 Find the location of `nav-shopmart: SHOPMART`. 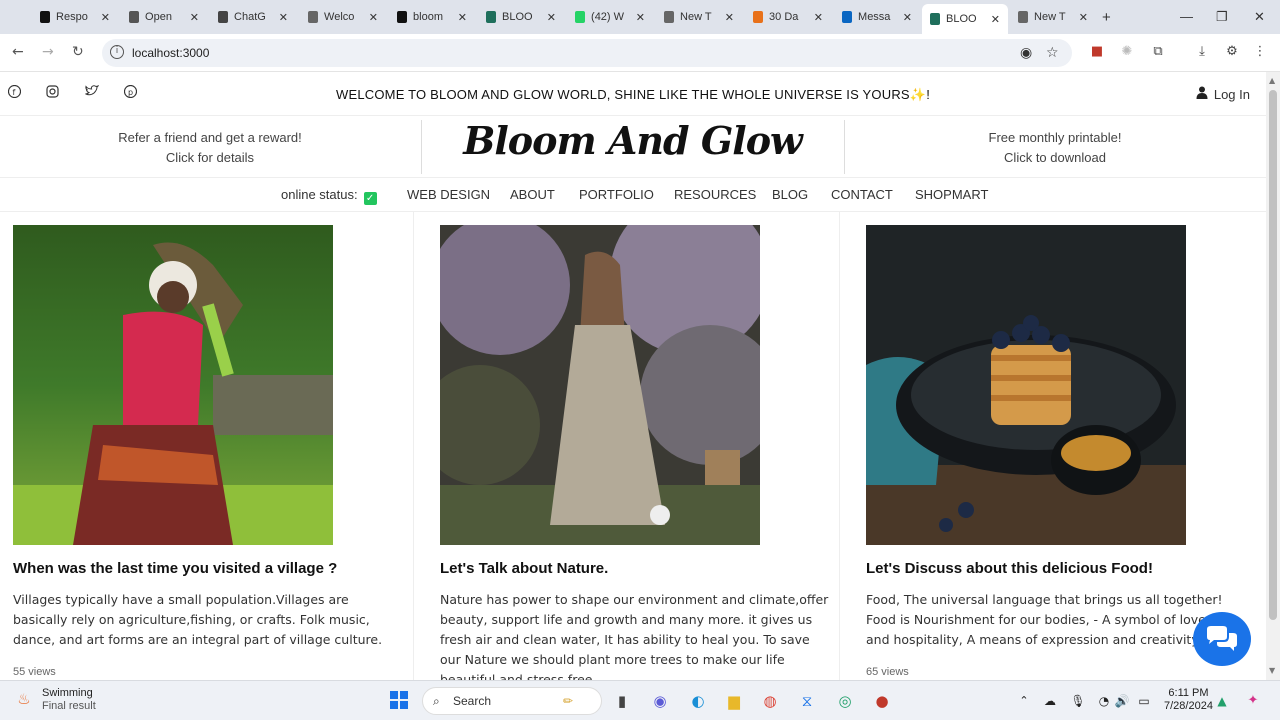

nav-shopmart: SHOPMART is located at coordinates (951, 194).